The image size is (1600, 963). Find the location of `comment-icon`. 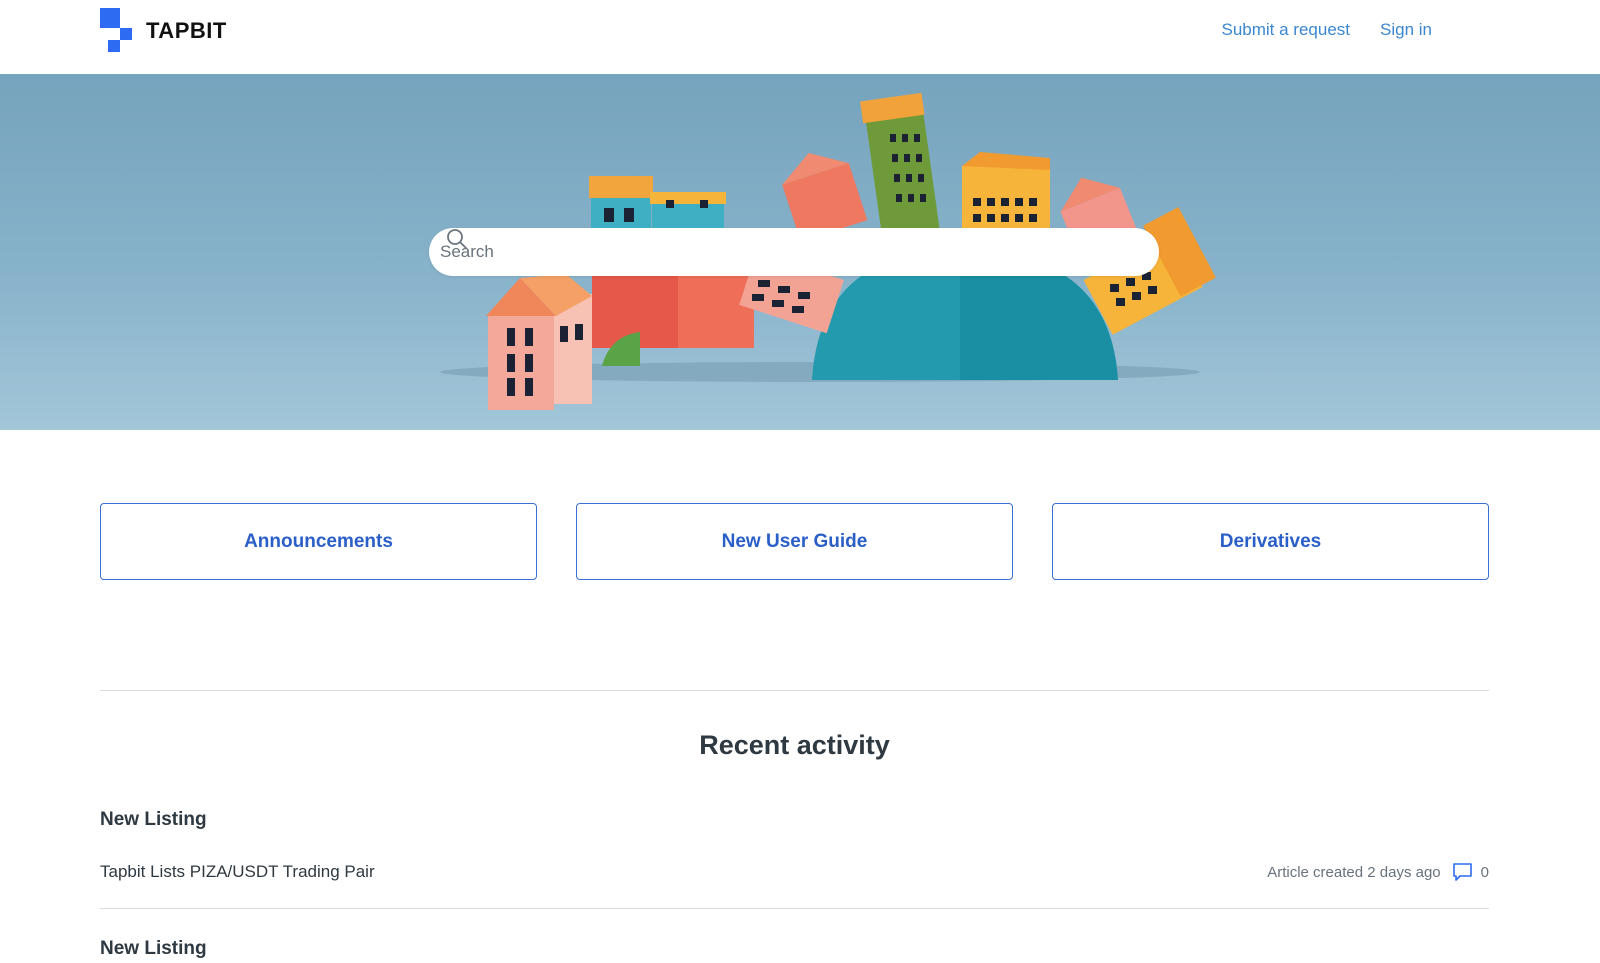

comment-icon is located at coordinates (1462, 872).